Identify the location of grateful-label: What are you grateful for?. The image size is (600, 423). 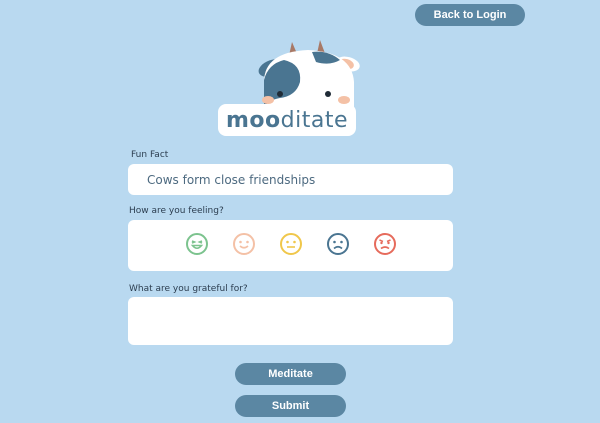
(188, 289).